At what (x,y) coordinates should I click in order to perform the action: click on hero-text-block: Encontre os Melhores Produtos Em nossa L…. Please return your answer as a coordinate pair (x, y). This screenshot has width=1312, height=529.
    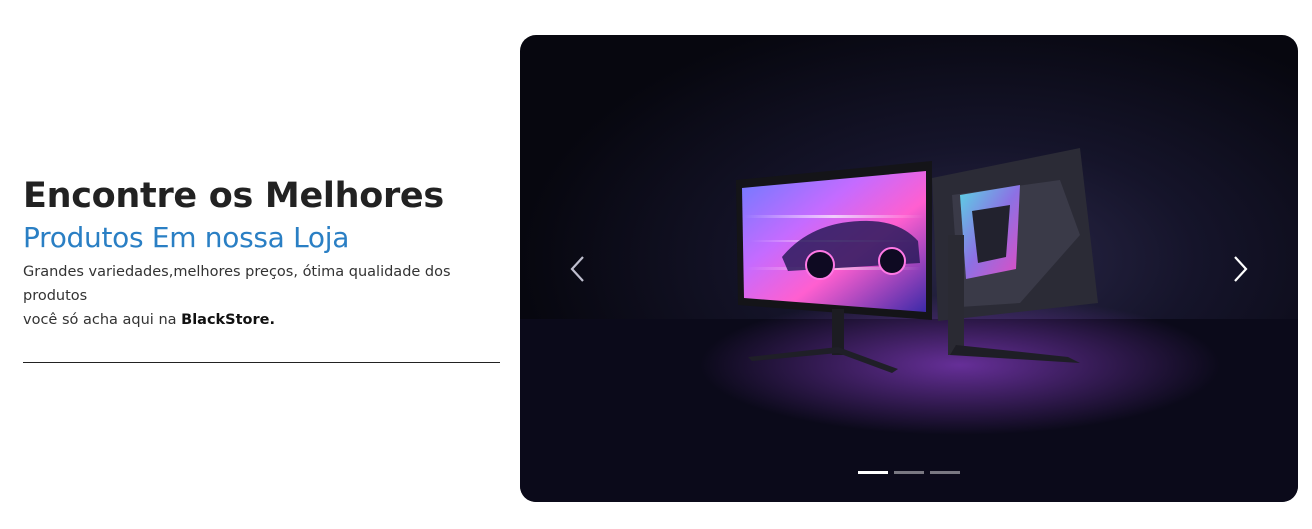
    Looking at the image, I should click on (262, 252).